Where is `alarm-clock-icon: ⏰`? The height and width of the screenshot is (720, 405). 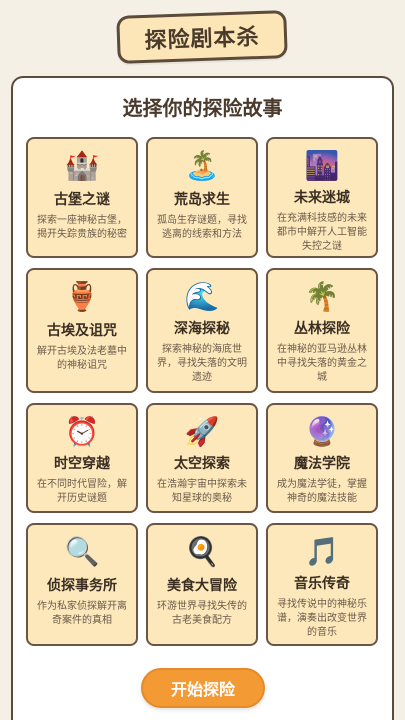 alarm-clock-icon: ⏰ is located at coordinates (82, 431).